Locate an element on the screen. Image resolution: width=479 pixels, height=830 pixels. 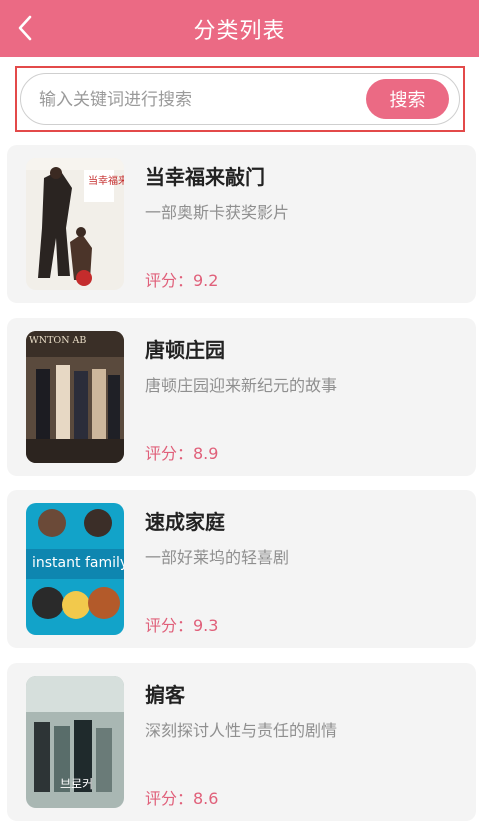
poster-text: instant family is located at coordinates (78, 563).